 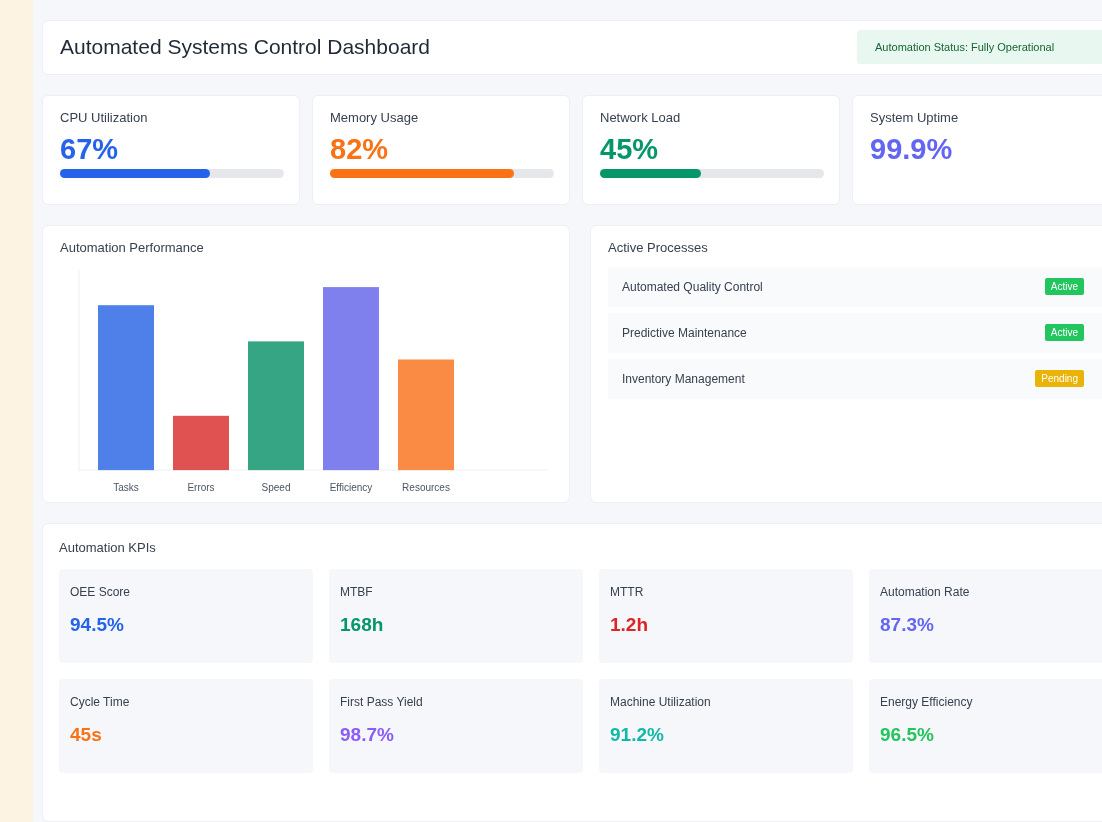 What do you see at coordinates (360, 149) in the screenshot?
I see `metric-value: 82%` at bounding box center [360, 149].